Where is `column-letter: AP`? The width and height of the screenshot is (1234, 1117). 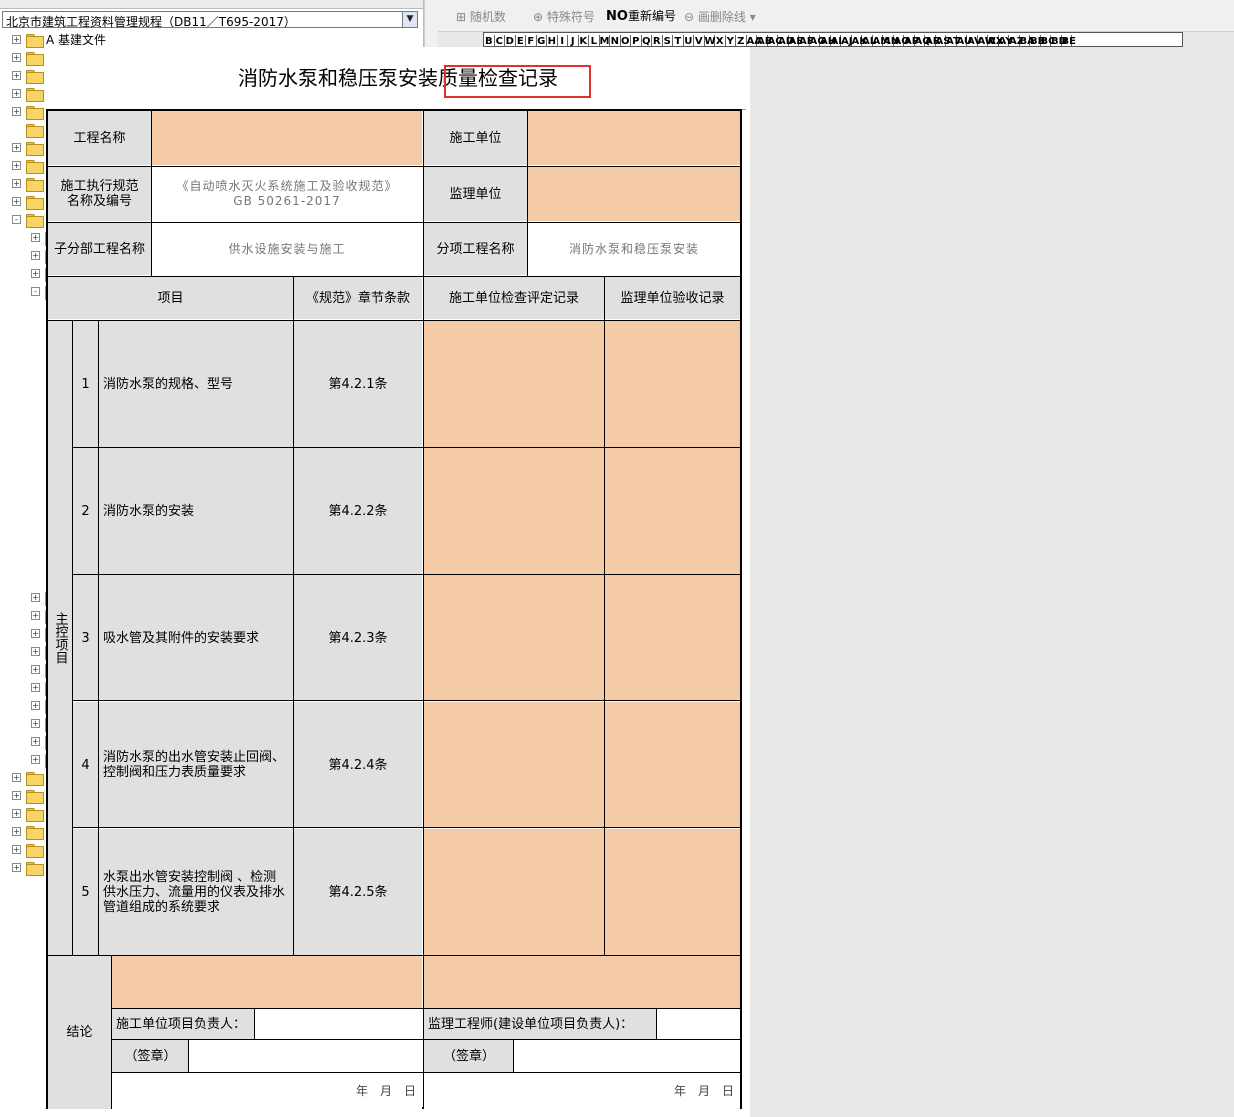 column-letter: AP is located at coordinates (911, 40).